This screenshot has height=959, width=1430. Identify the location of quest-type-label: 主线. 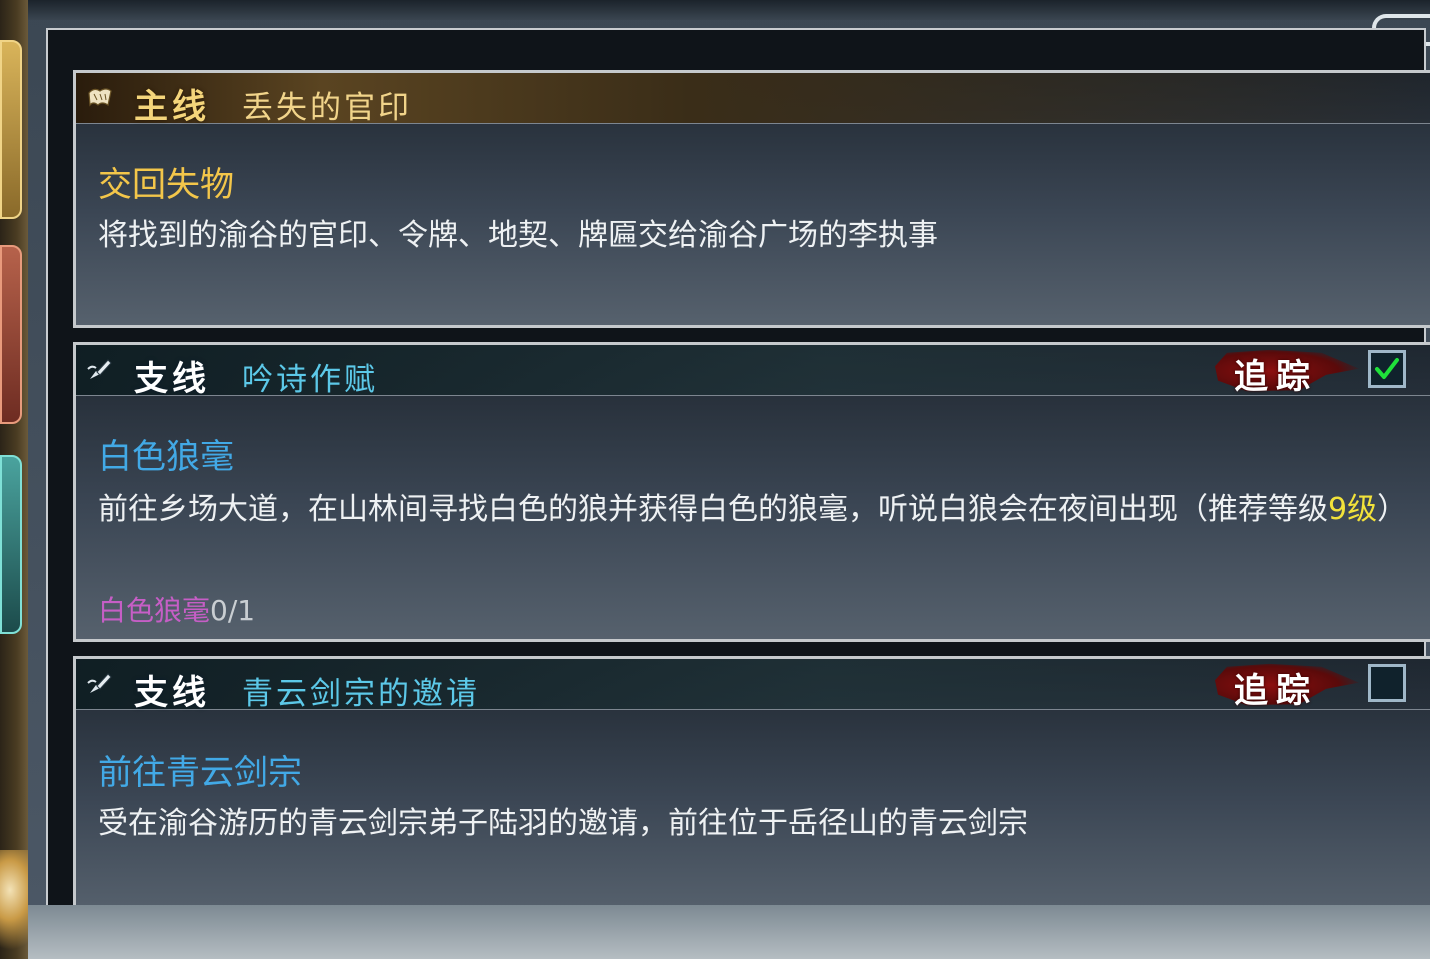
(172, 107).